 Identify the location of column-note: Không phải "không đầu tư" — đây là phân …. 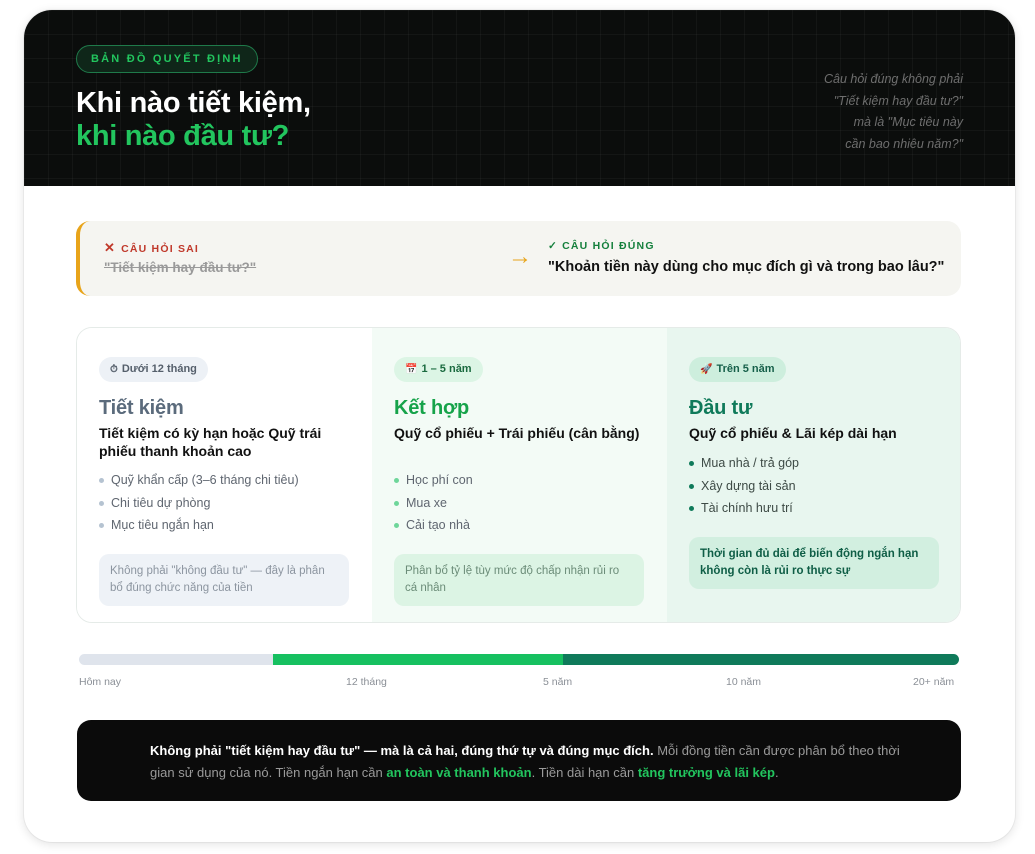
(224, 580).